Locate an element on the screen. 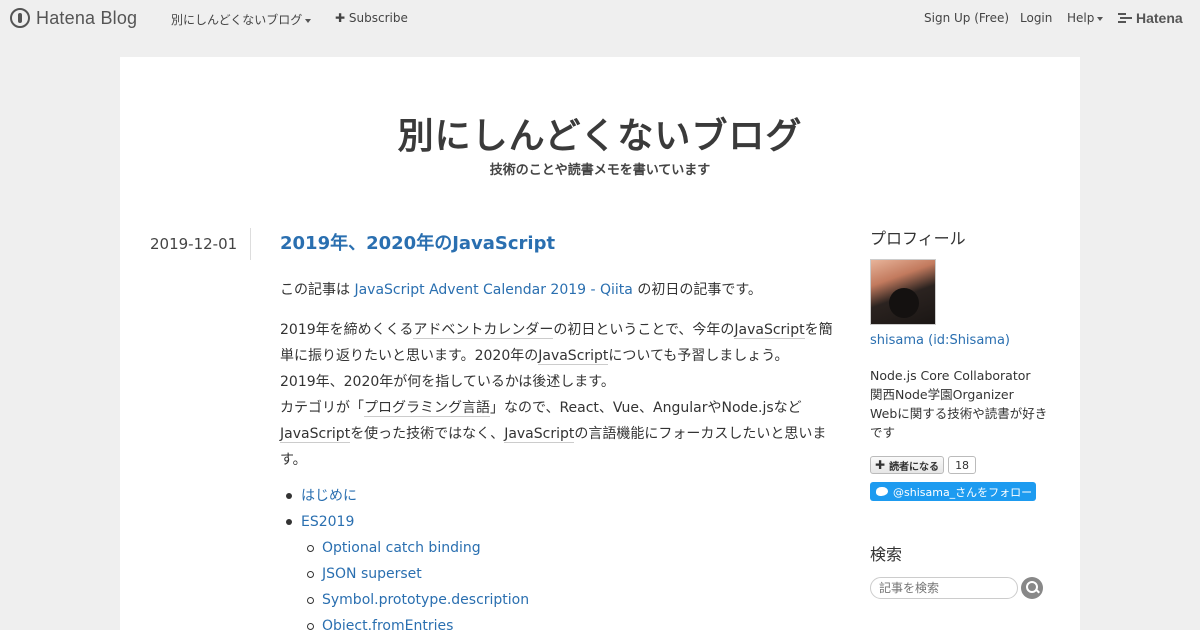 The width and height of the screenshot is (1200, 630). toc-link: Optional catch binding is located at coordinates (401, 548).